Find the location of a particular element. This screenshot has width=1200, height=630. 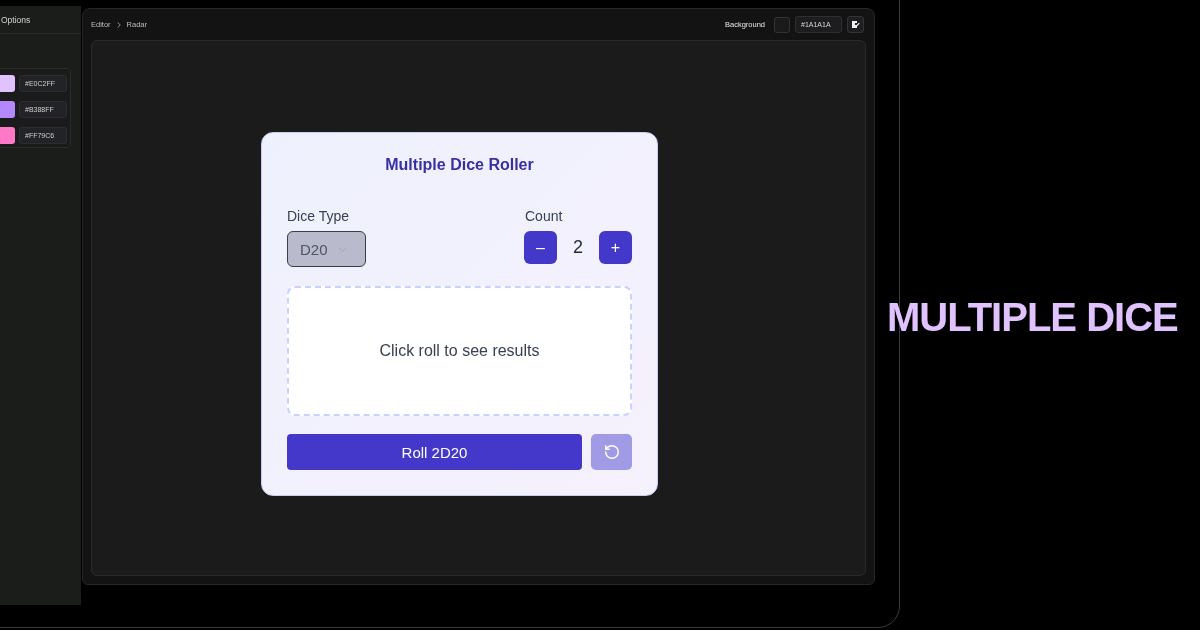

roll-button: Roll 2D20 is located at coordinates (434, 452).